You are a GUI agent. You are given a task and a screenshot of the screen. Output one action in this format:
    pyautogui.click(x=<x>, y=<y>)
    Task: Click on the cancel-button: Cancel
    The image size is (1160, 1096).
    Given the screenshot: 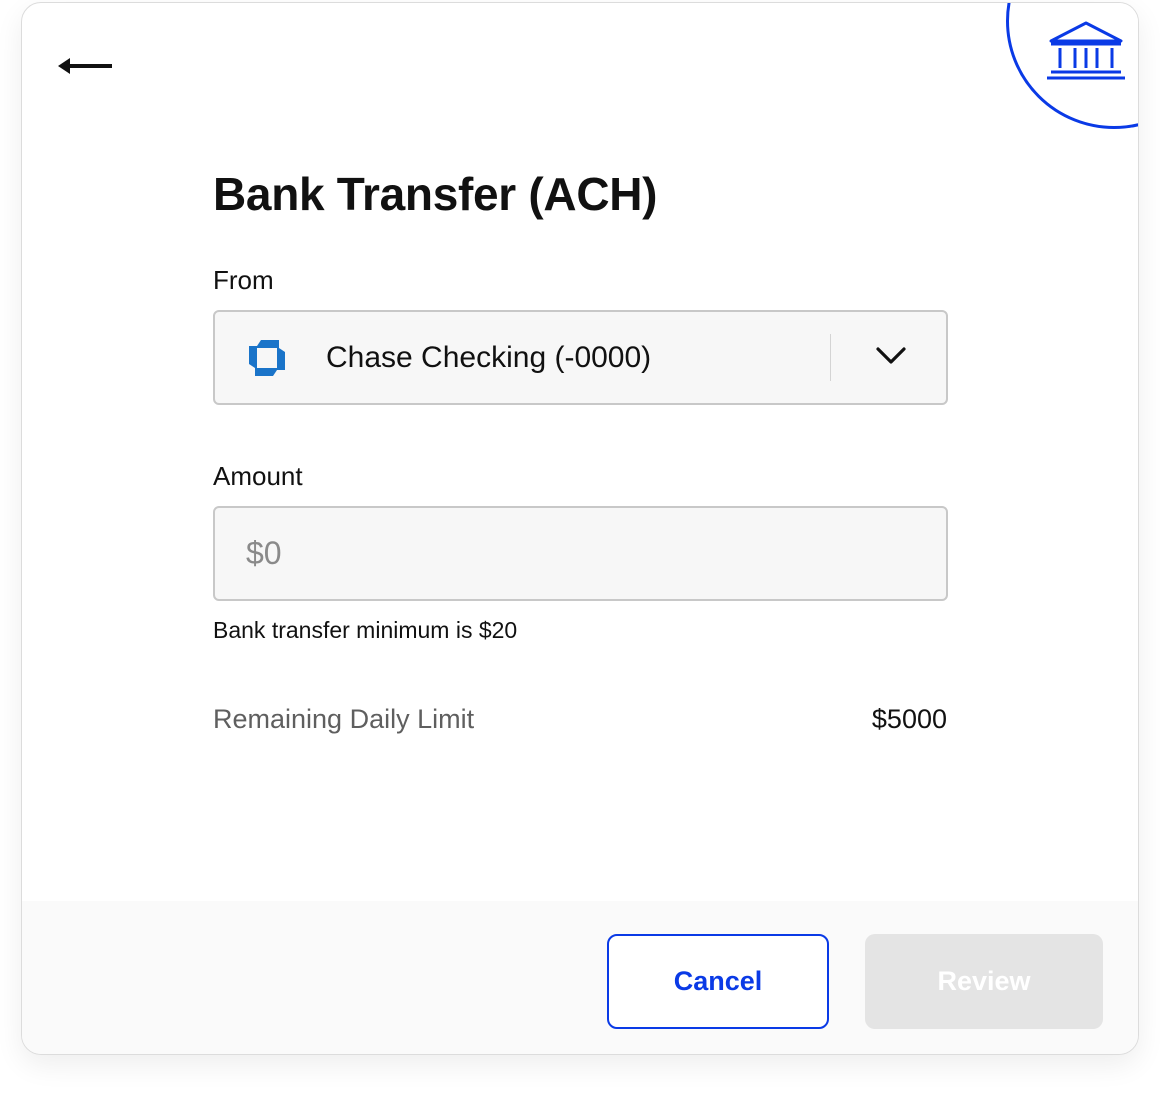 What is the action you would take?
    pyautogui.click(x=718, y=981)
    